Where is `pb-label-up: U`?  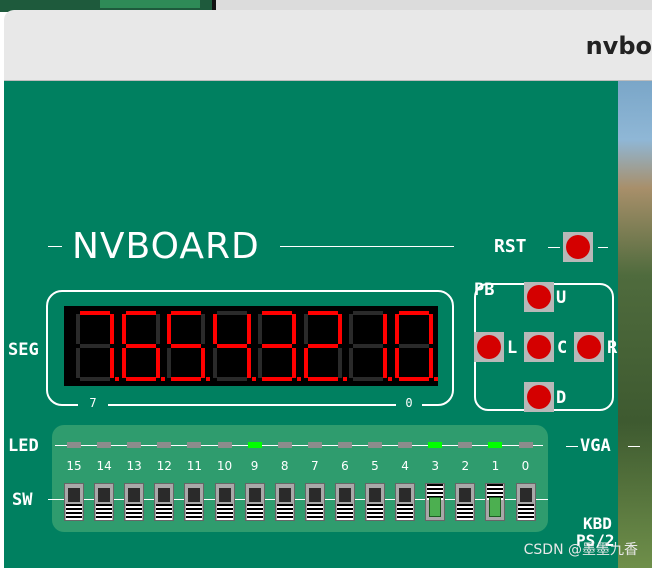
pb-label-up: U is located at coordinates (561, 298).